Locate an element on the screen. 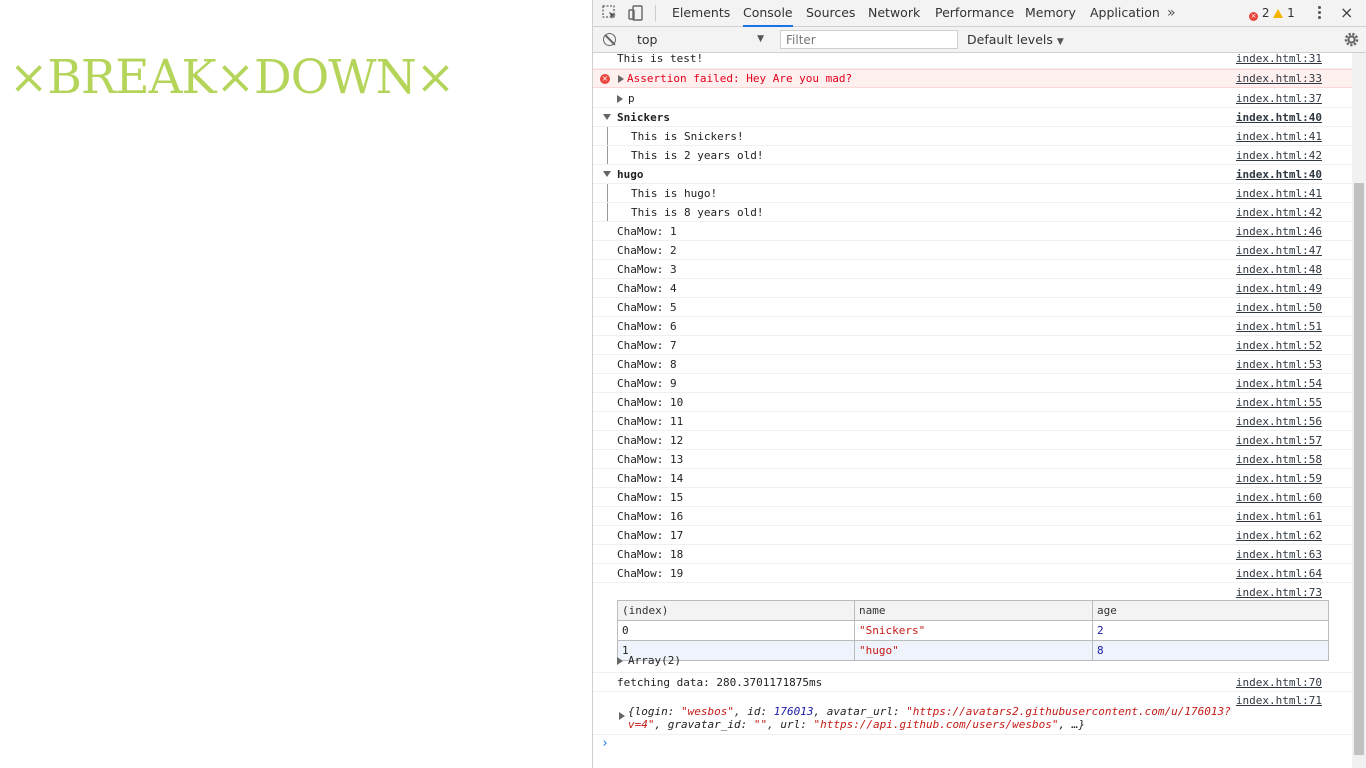 The height and width of the screenshot is (768, 1366). source-link: index.html:63 is located at coordinates (1279, 554).